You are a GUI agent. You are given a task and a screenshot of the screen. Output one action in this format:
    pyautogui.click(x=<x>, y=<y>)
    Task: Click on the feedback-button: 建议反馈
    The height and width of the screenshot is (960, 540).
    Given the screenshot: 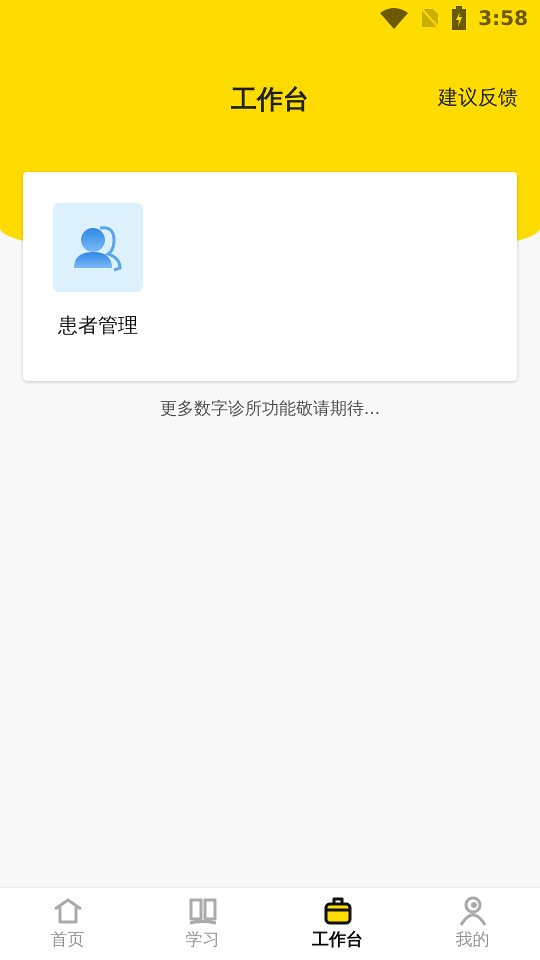 What is the action you would take?
    pyautogui.click(x=478, y=97)
    